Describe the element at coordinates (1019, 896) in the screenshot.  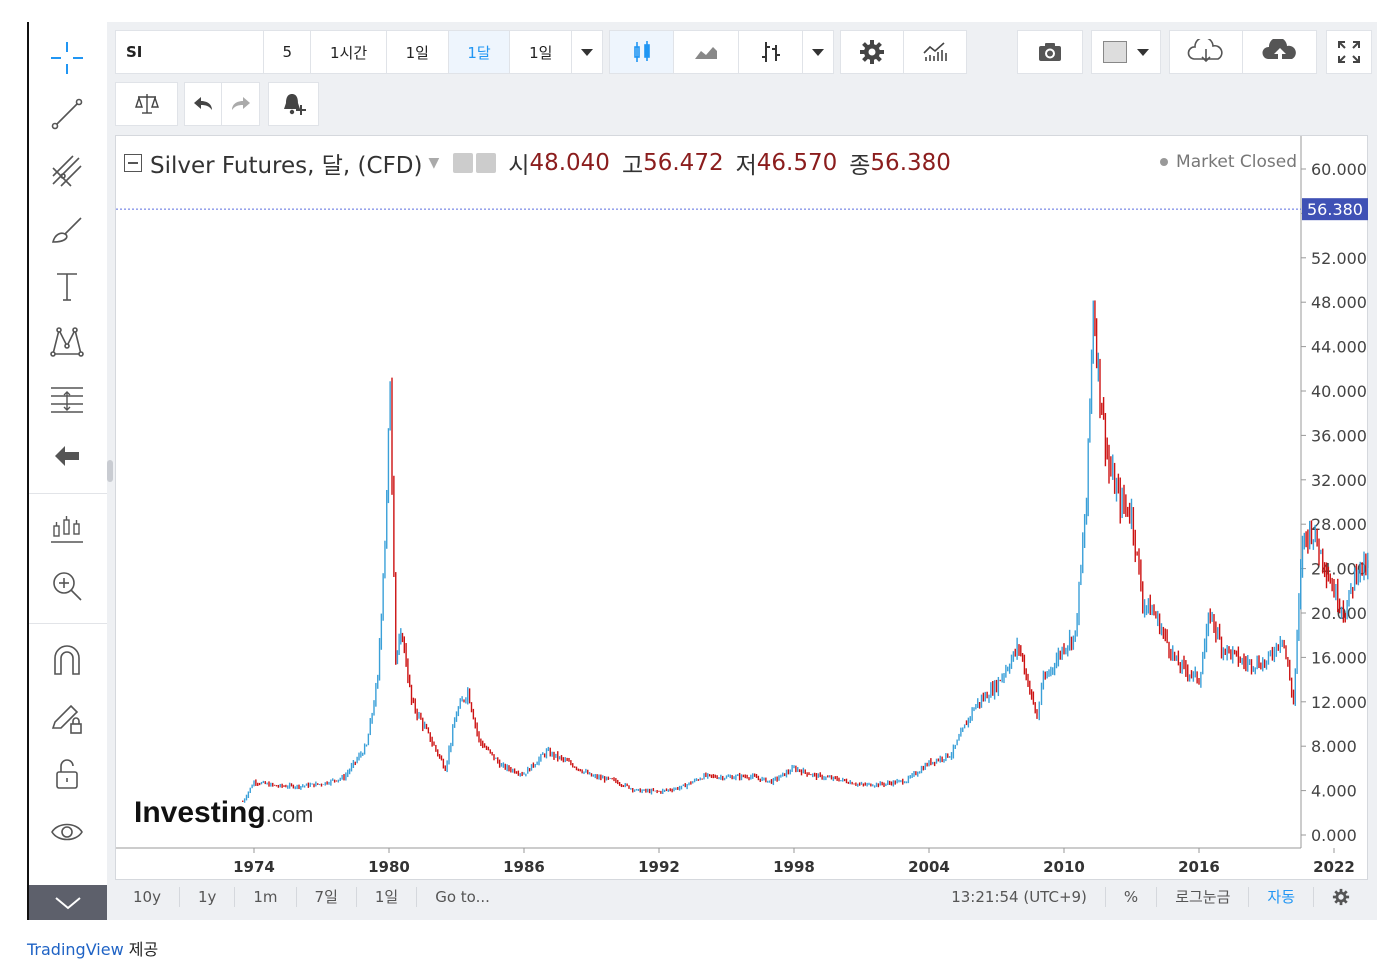
I see `clock: 13:21:54 (UTC+9)` at that location.